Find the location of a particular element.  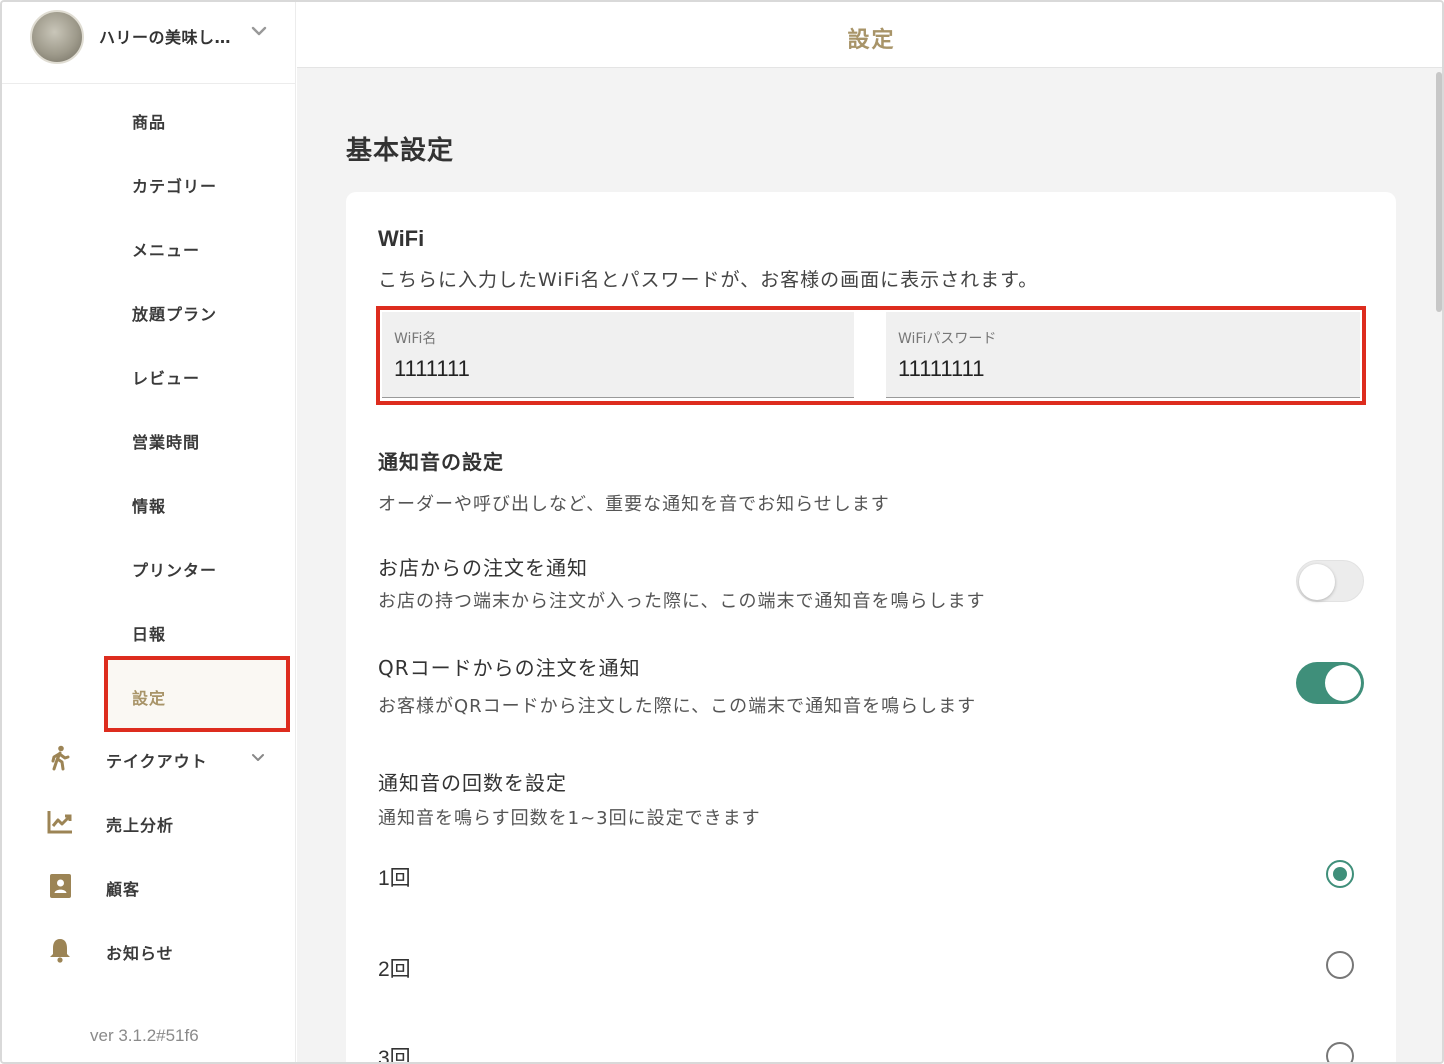

wifi-fields-highlight is located at coordinates (871, 355).